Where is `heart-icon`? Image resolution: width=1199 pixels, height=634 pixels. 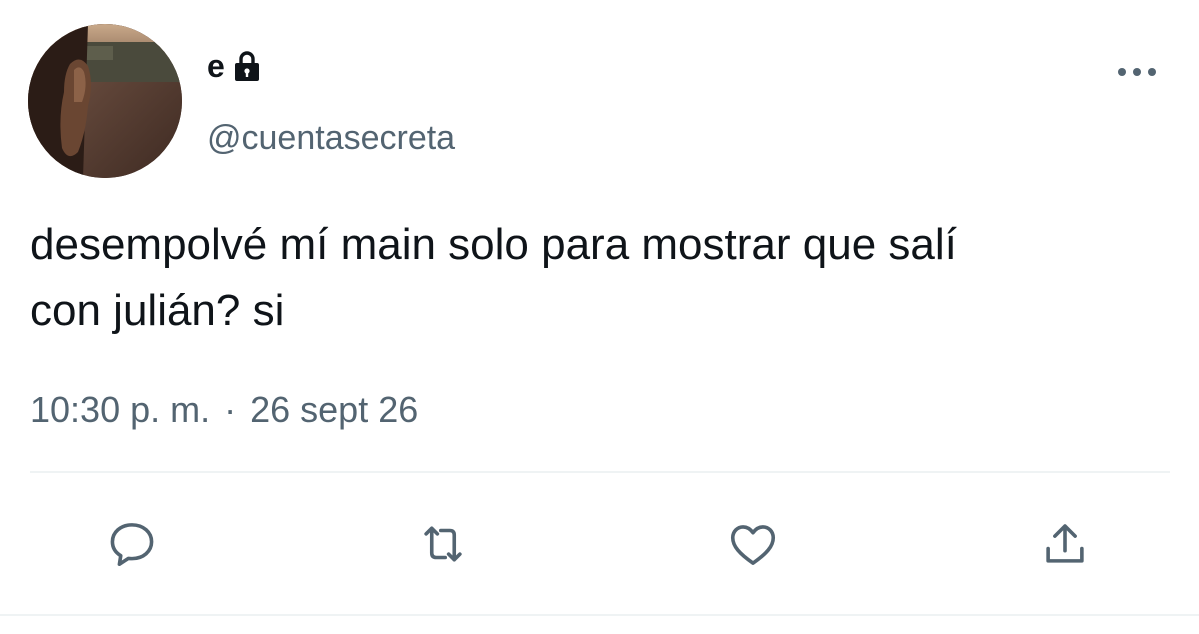
heart-icon is located at coordinates (753, 545).